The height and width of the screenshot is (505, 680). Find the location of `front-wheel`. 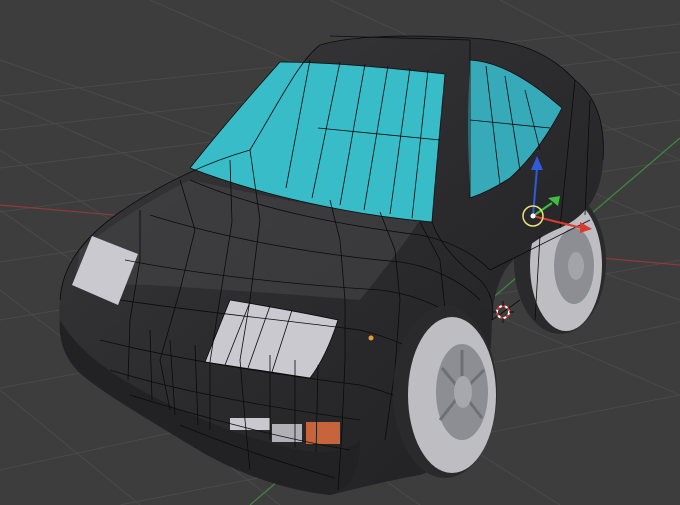

front-wheel is located at coordinates (445, 392).